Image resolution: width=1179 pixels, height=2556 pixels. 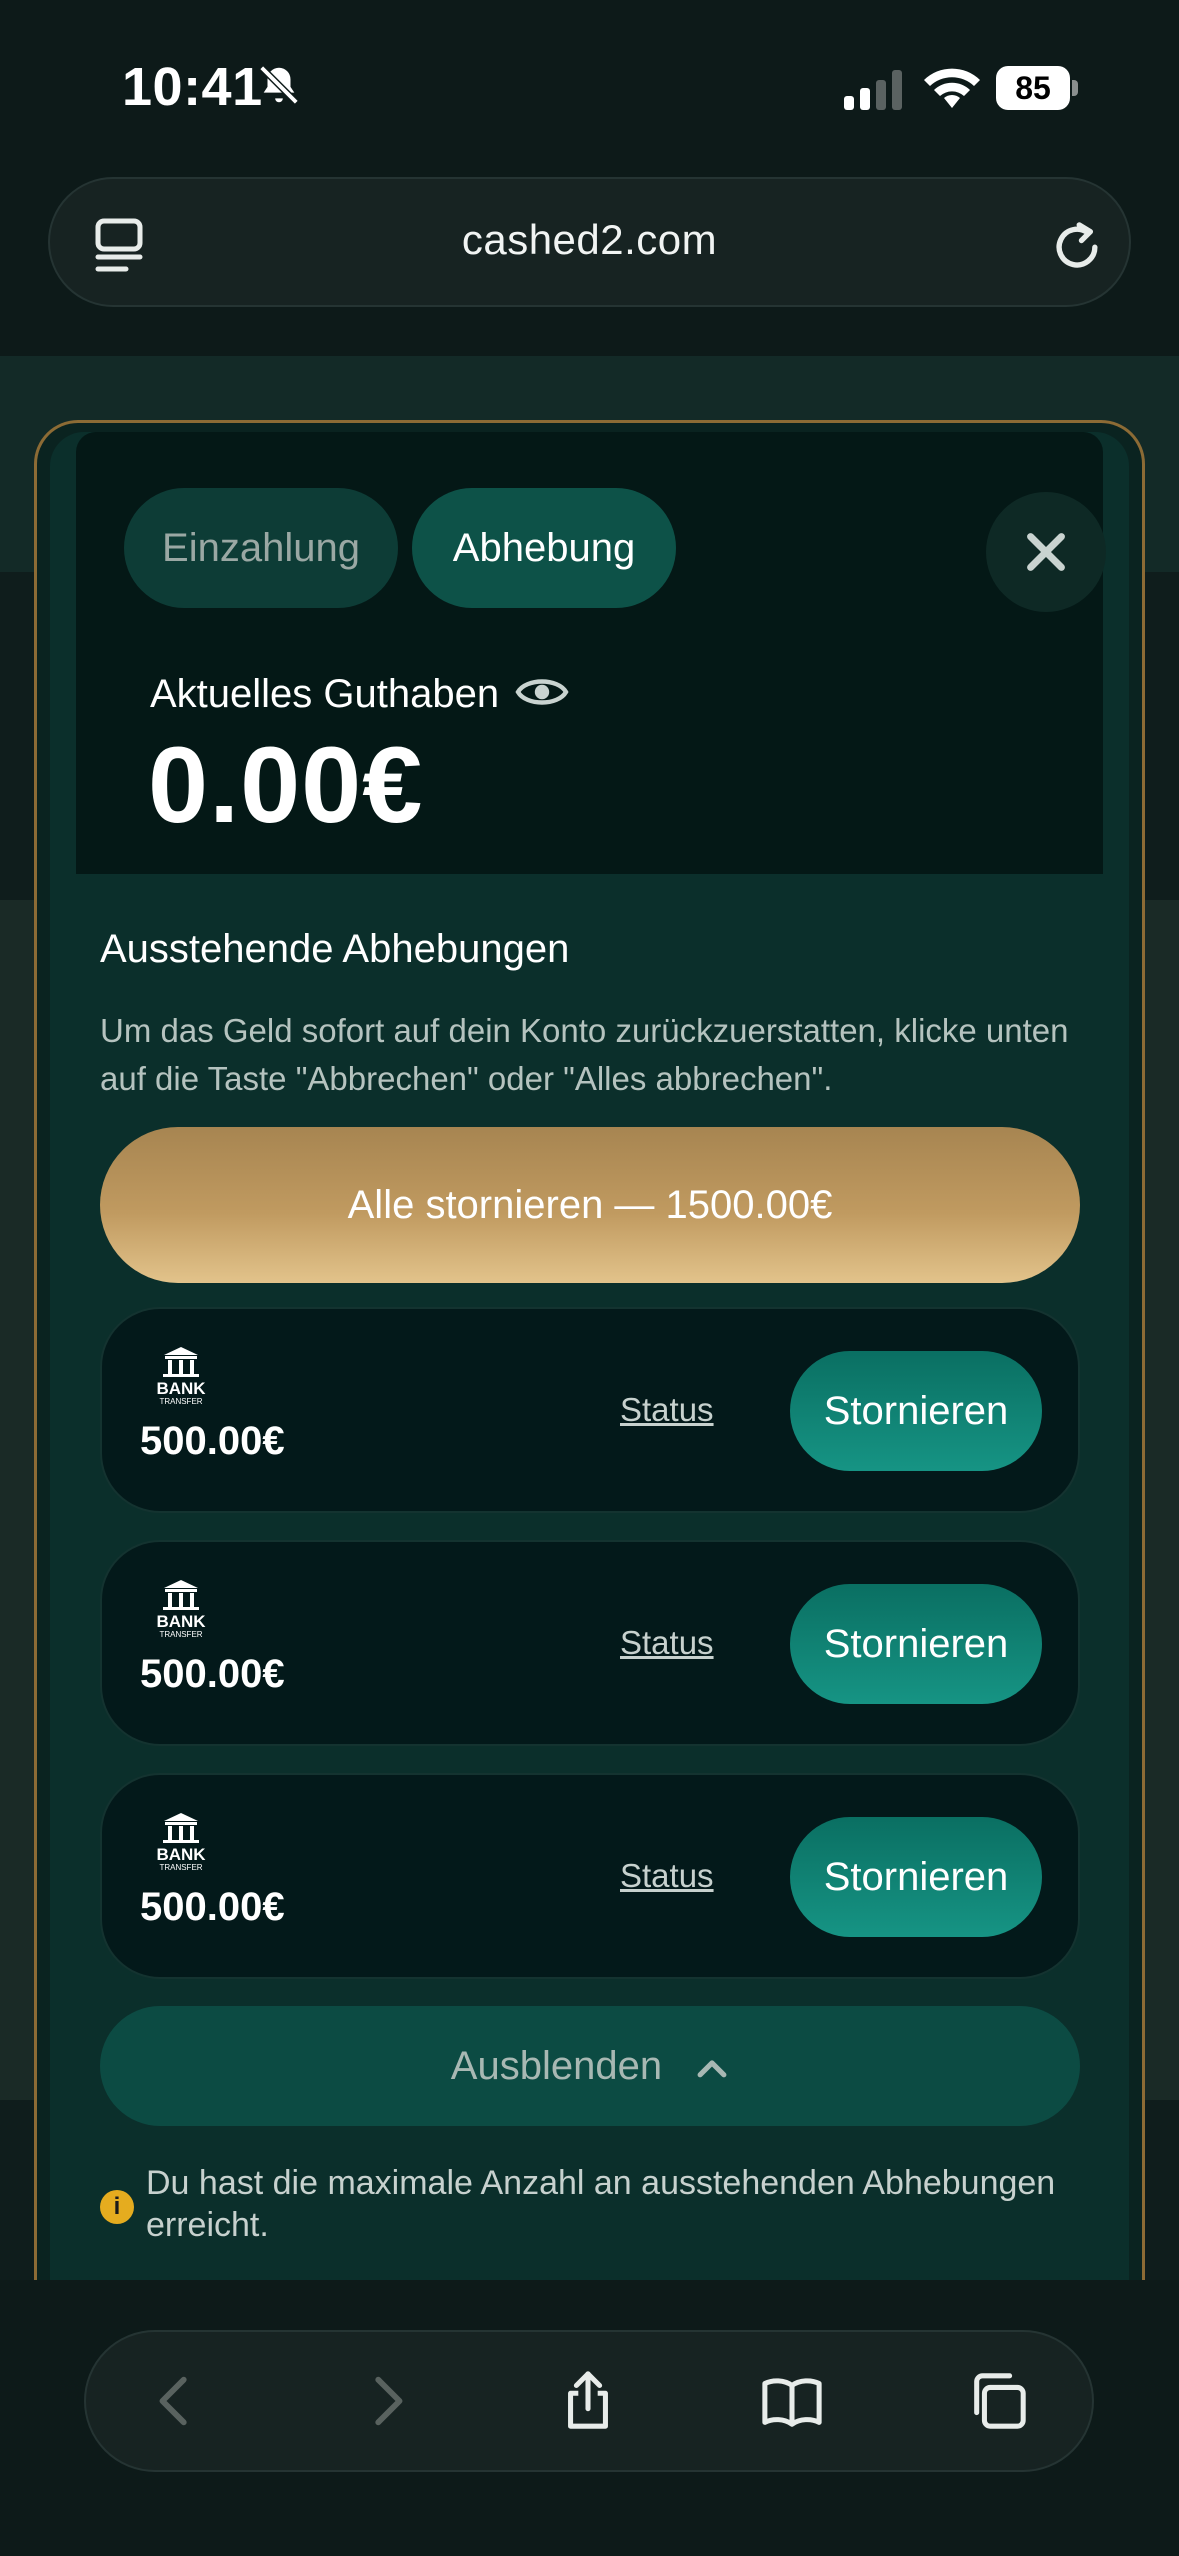 What do you see at coordinates (386, 2401) in the screenshot?
I see `forward-icon` at bounding box center [386, 2401].